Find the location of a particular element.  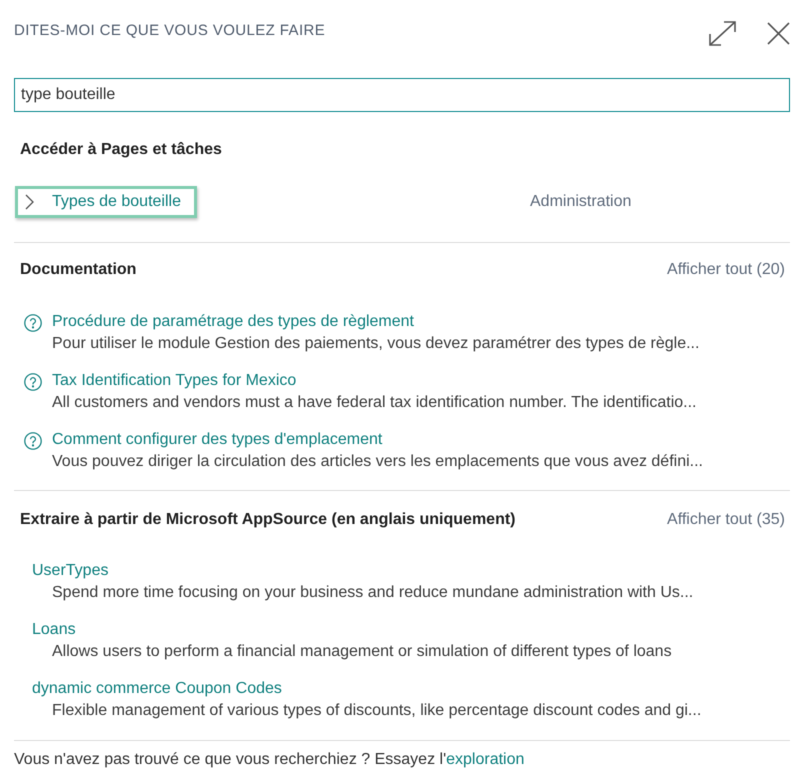

close-button is located at coordinates (778, 33).